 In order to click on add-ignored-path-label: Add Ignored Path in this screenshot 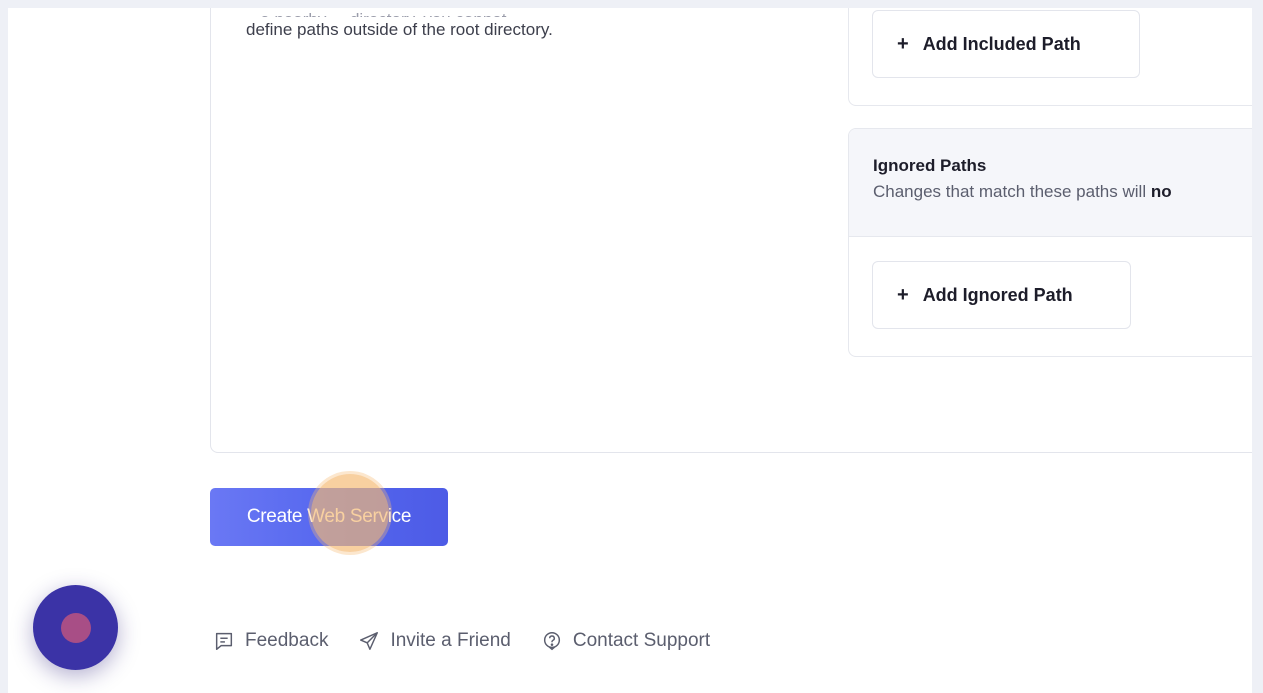, I will do `click(997, 294)`.